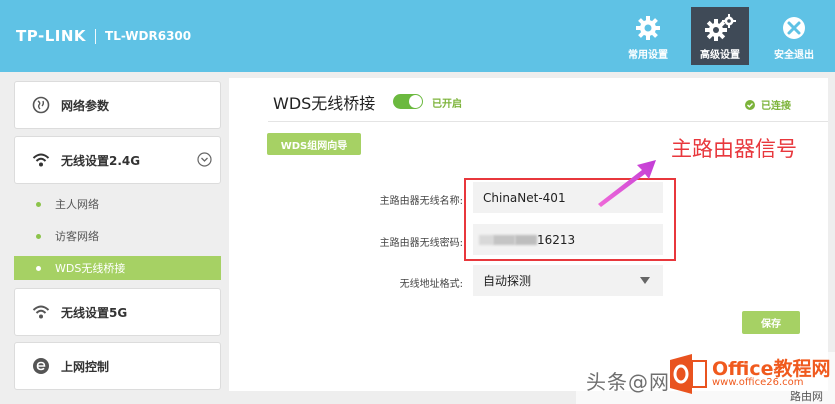 This screenshot has width=835, height=404. Describe the element at coordinates (750, 104) in the screenshot. I see `check-circle-icon` at that location.